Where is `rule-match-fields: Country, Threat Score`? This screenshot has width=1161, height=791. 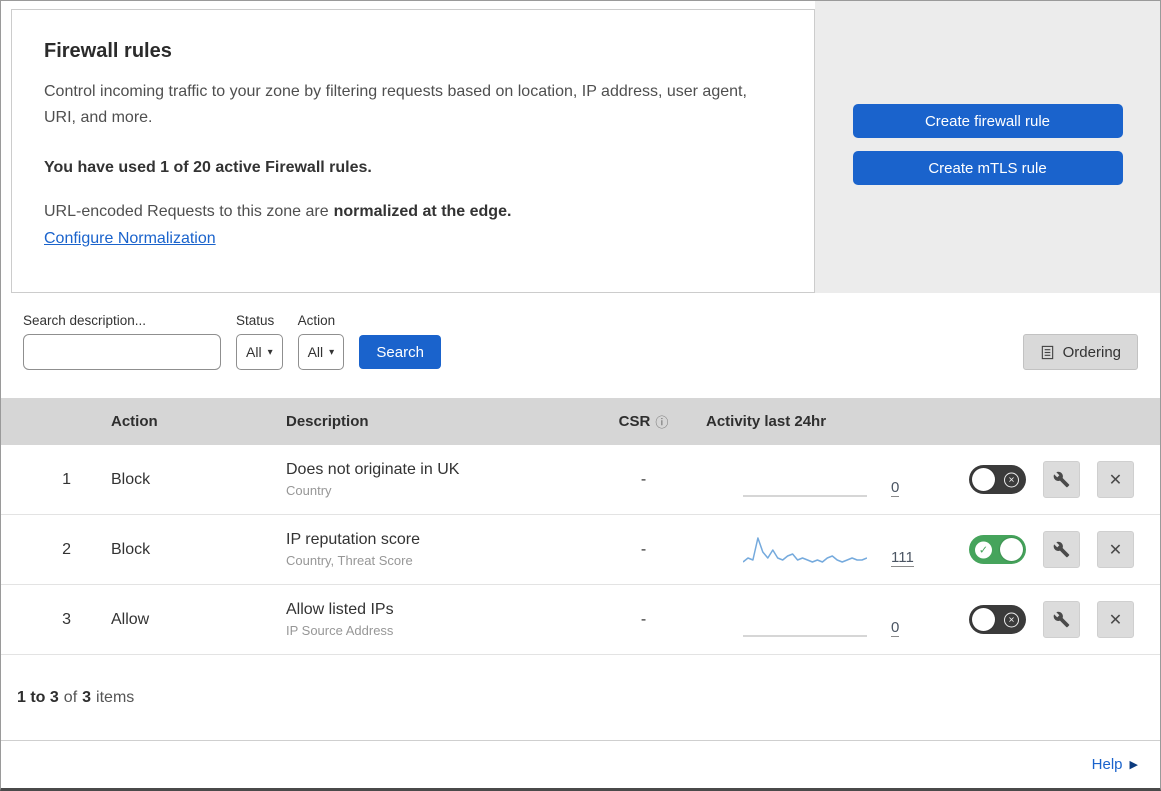 rule-match-fields: Country, Threat Score is located at coordinates (349, 560).